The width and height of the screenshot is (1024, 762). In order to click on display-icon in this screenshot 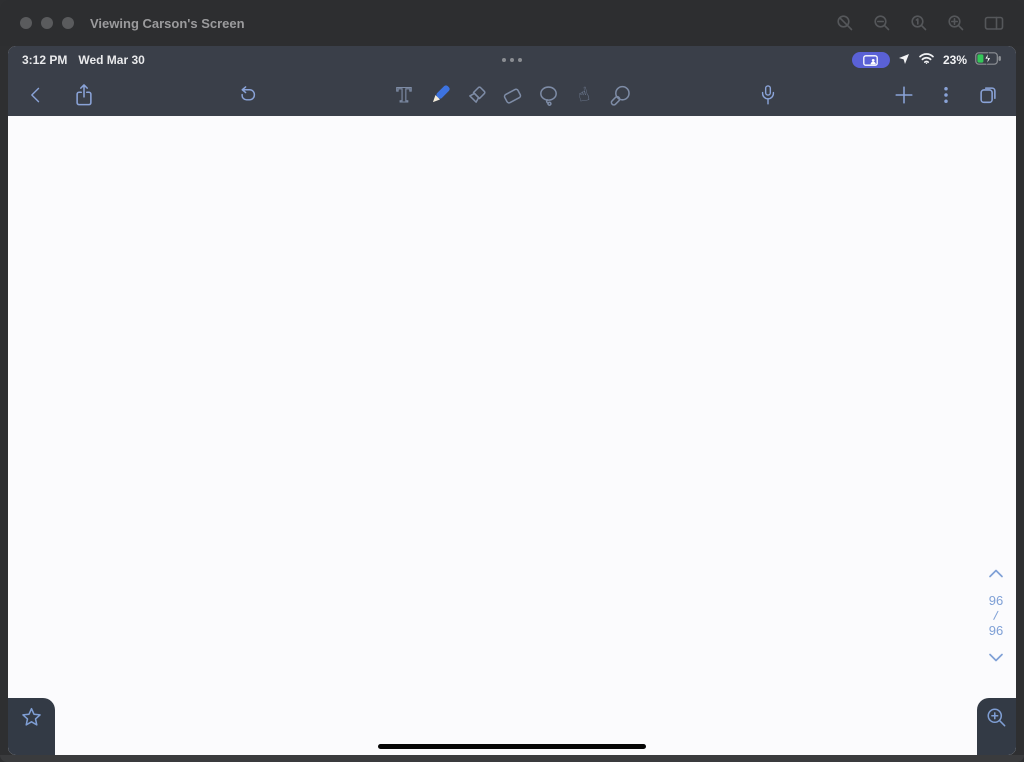, I will do `click(994, 23)`.